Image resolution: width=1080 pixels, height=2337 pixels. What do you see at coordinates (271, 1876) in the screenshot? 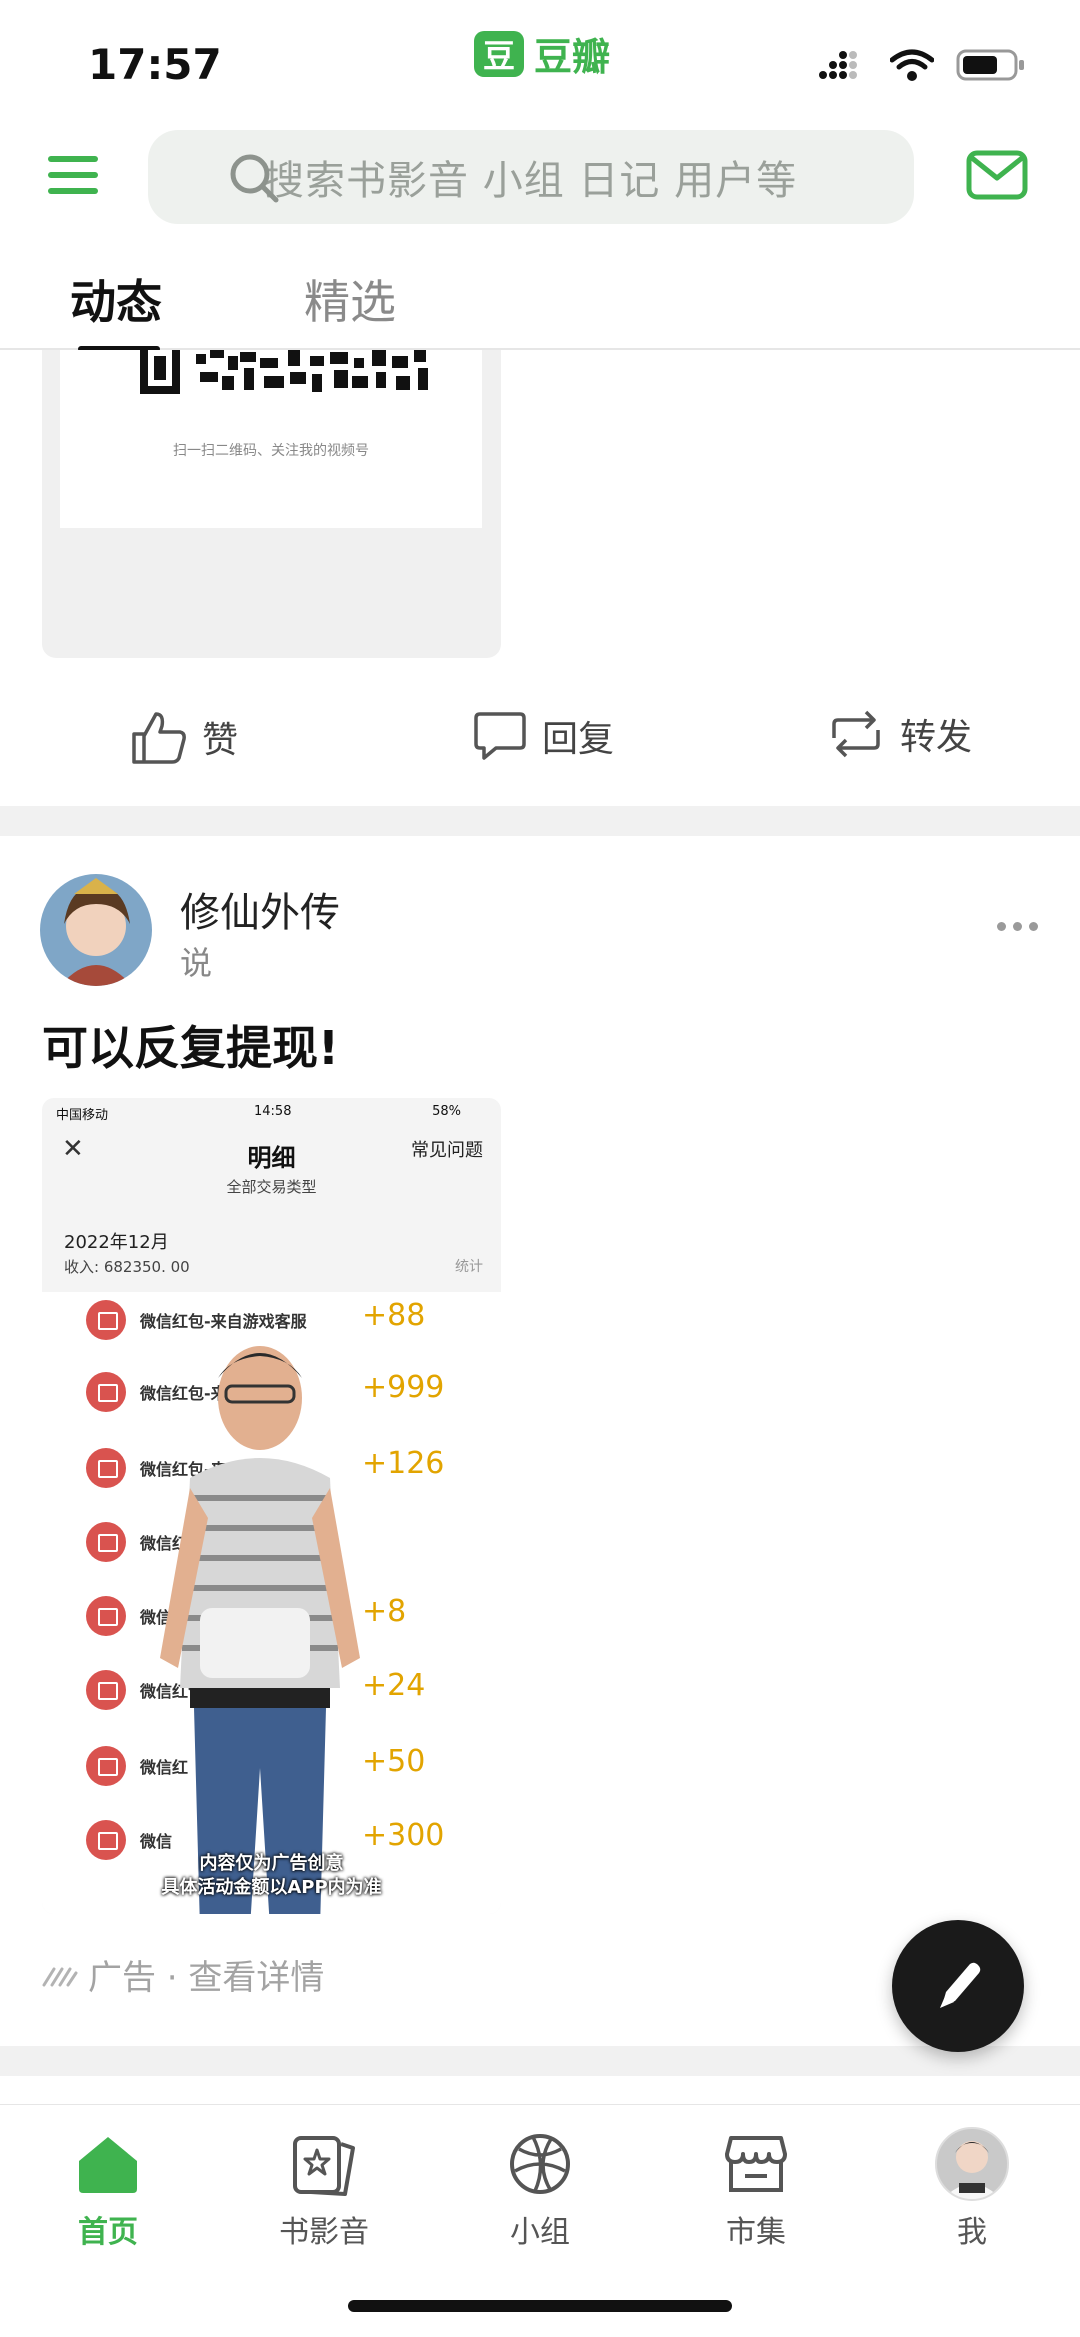
I see `ad-disclaimer: 内容仅为广告创意 具体活动金额以APP内为准` at bounding box center [271, 1876].